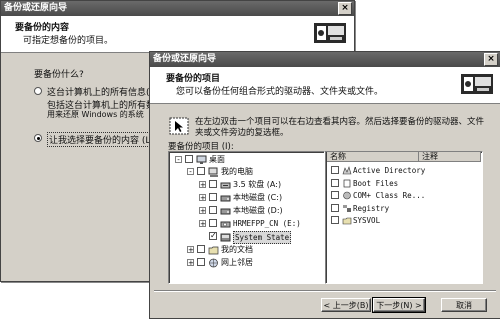 Image resolution: width=500 pixels, height=319 pixels. I want to click on instruction-line-2: 夹或文件旁边的复选框。, so click(242, 133).